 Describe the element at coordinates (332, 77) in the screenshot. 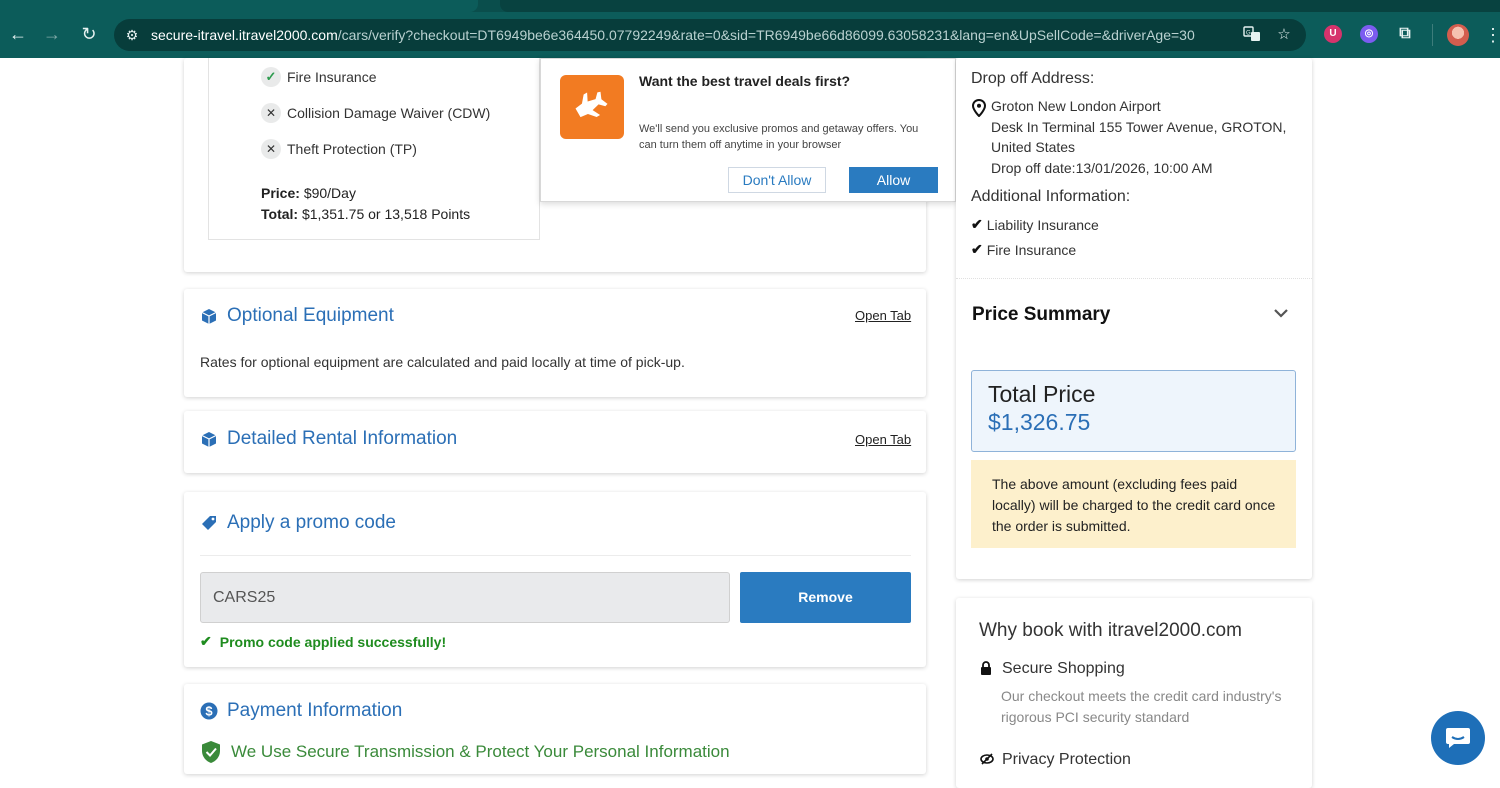

I see `coverage-item-label: Fire Insurance` at that location.